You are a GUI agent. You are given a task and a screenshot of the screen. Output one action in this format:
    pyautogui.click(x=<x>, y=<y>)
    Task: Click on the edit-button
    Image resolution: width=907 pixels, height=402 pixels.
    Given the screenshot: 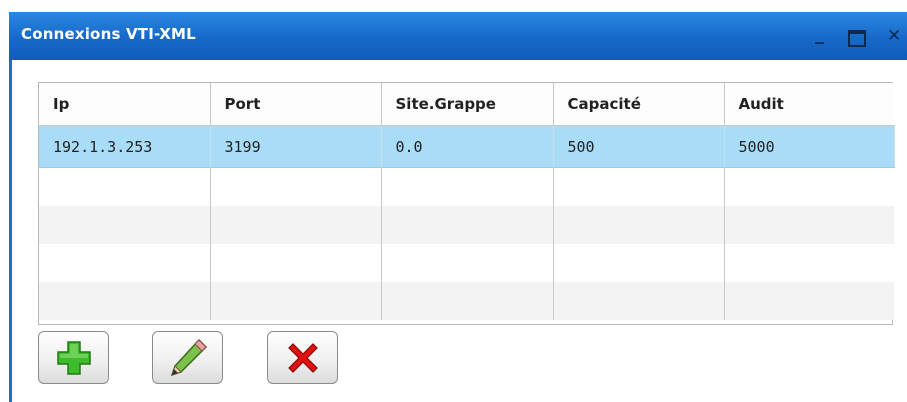 What is the action you would take?
    pyautogui.click(x=187, y=357)
    